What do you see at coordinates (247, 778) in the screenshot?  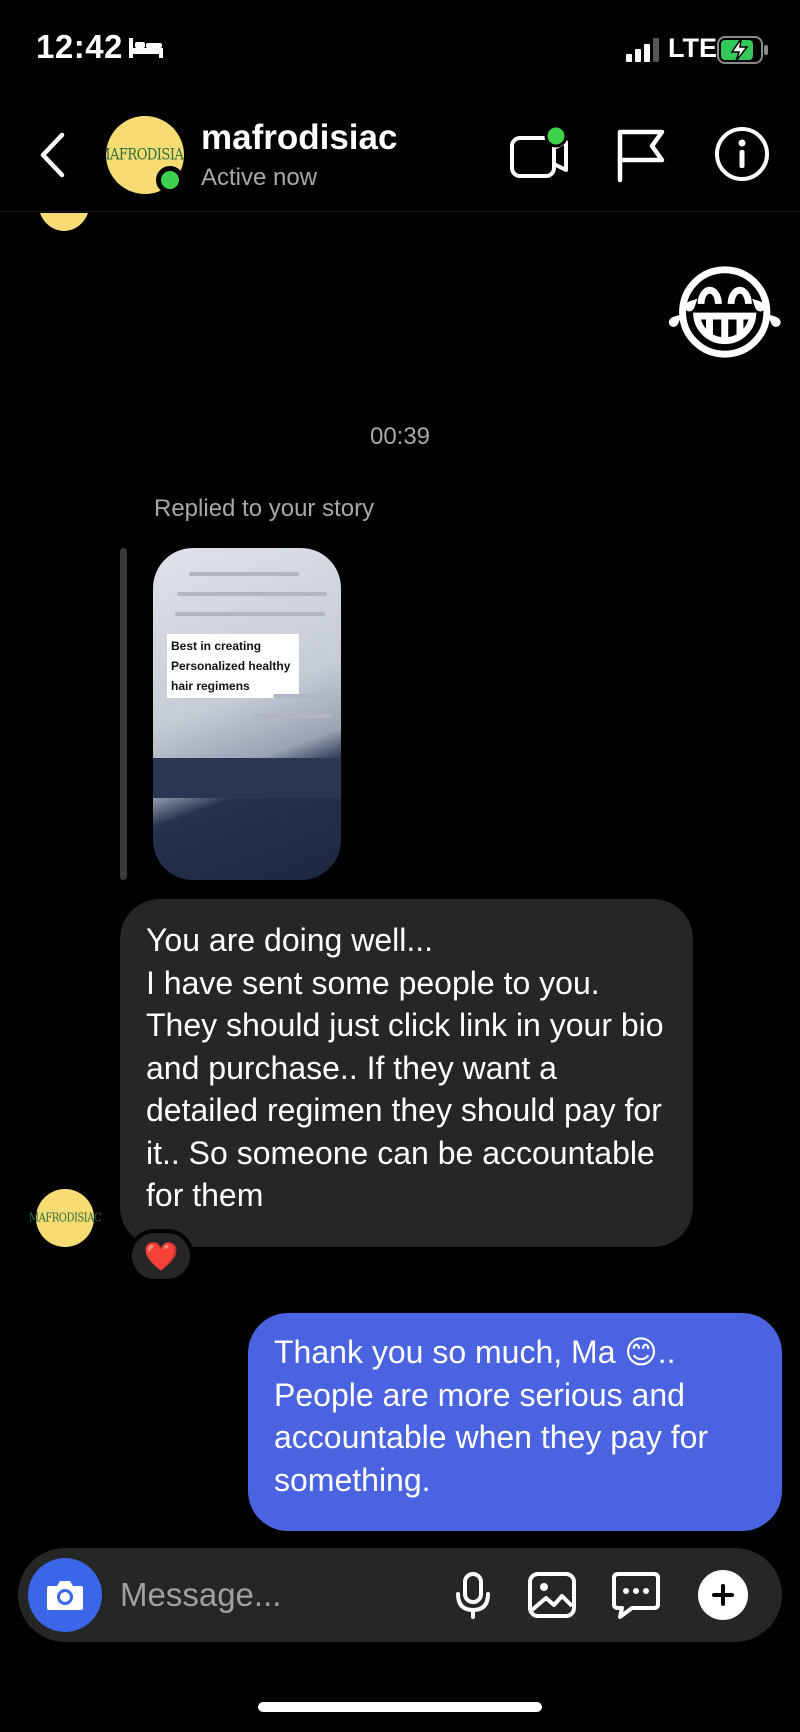 I see `story-dark-bar` at bounding box center [247, 778].